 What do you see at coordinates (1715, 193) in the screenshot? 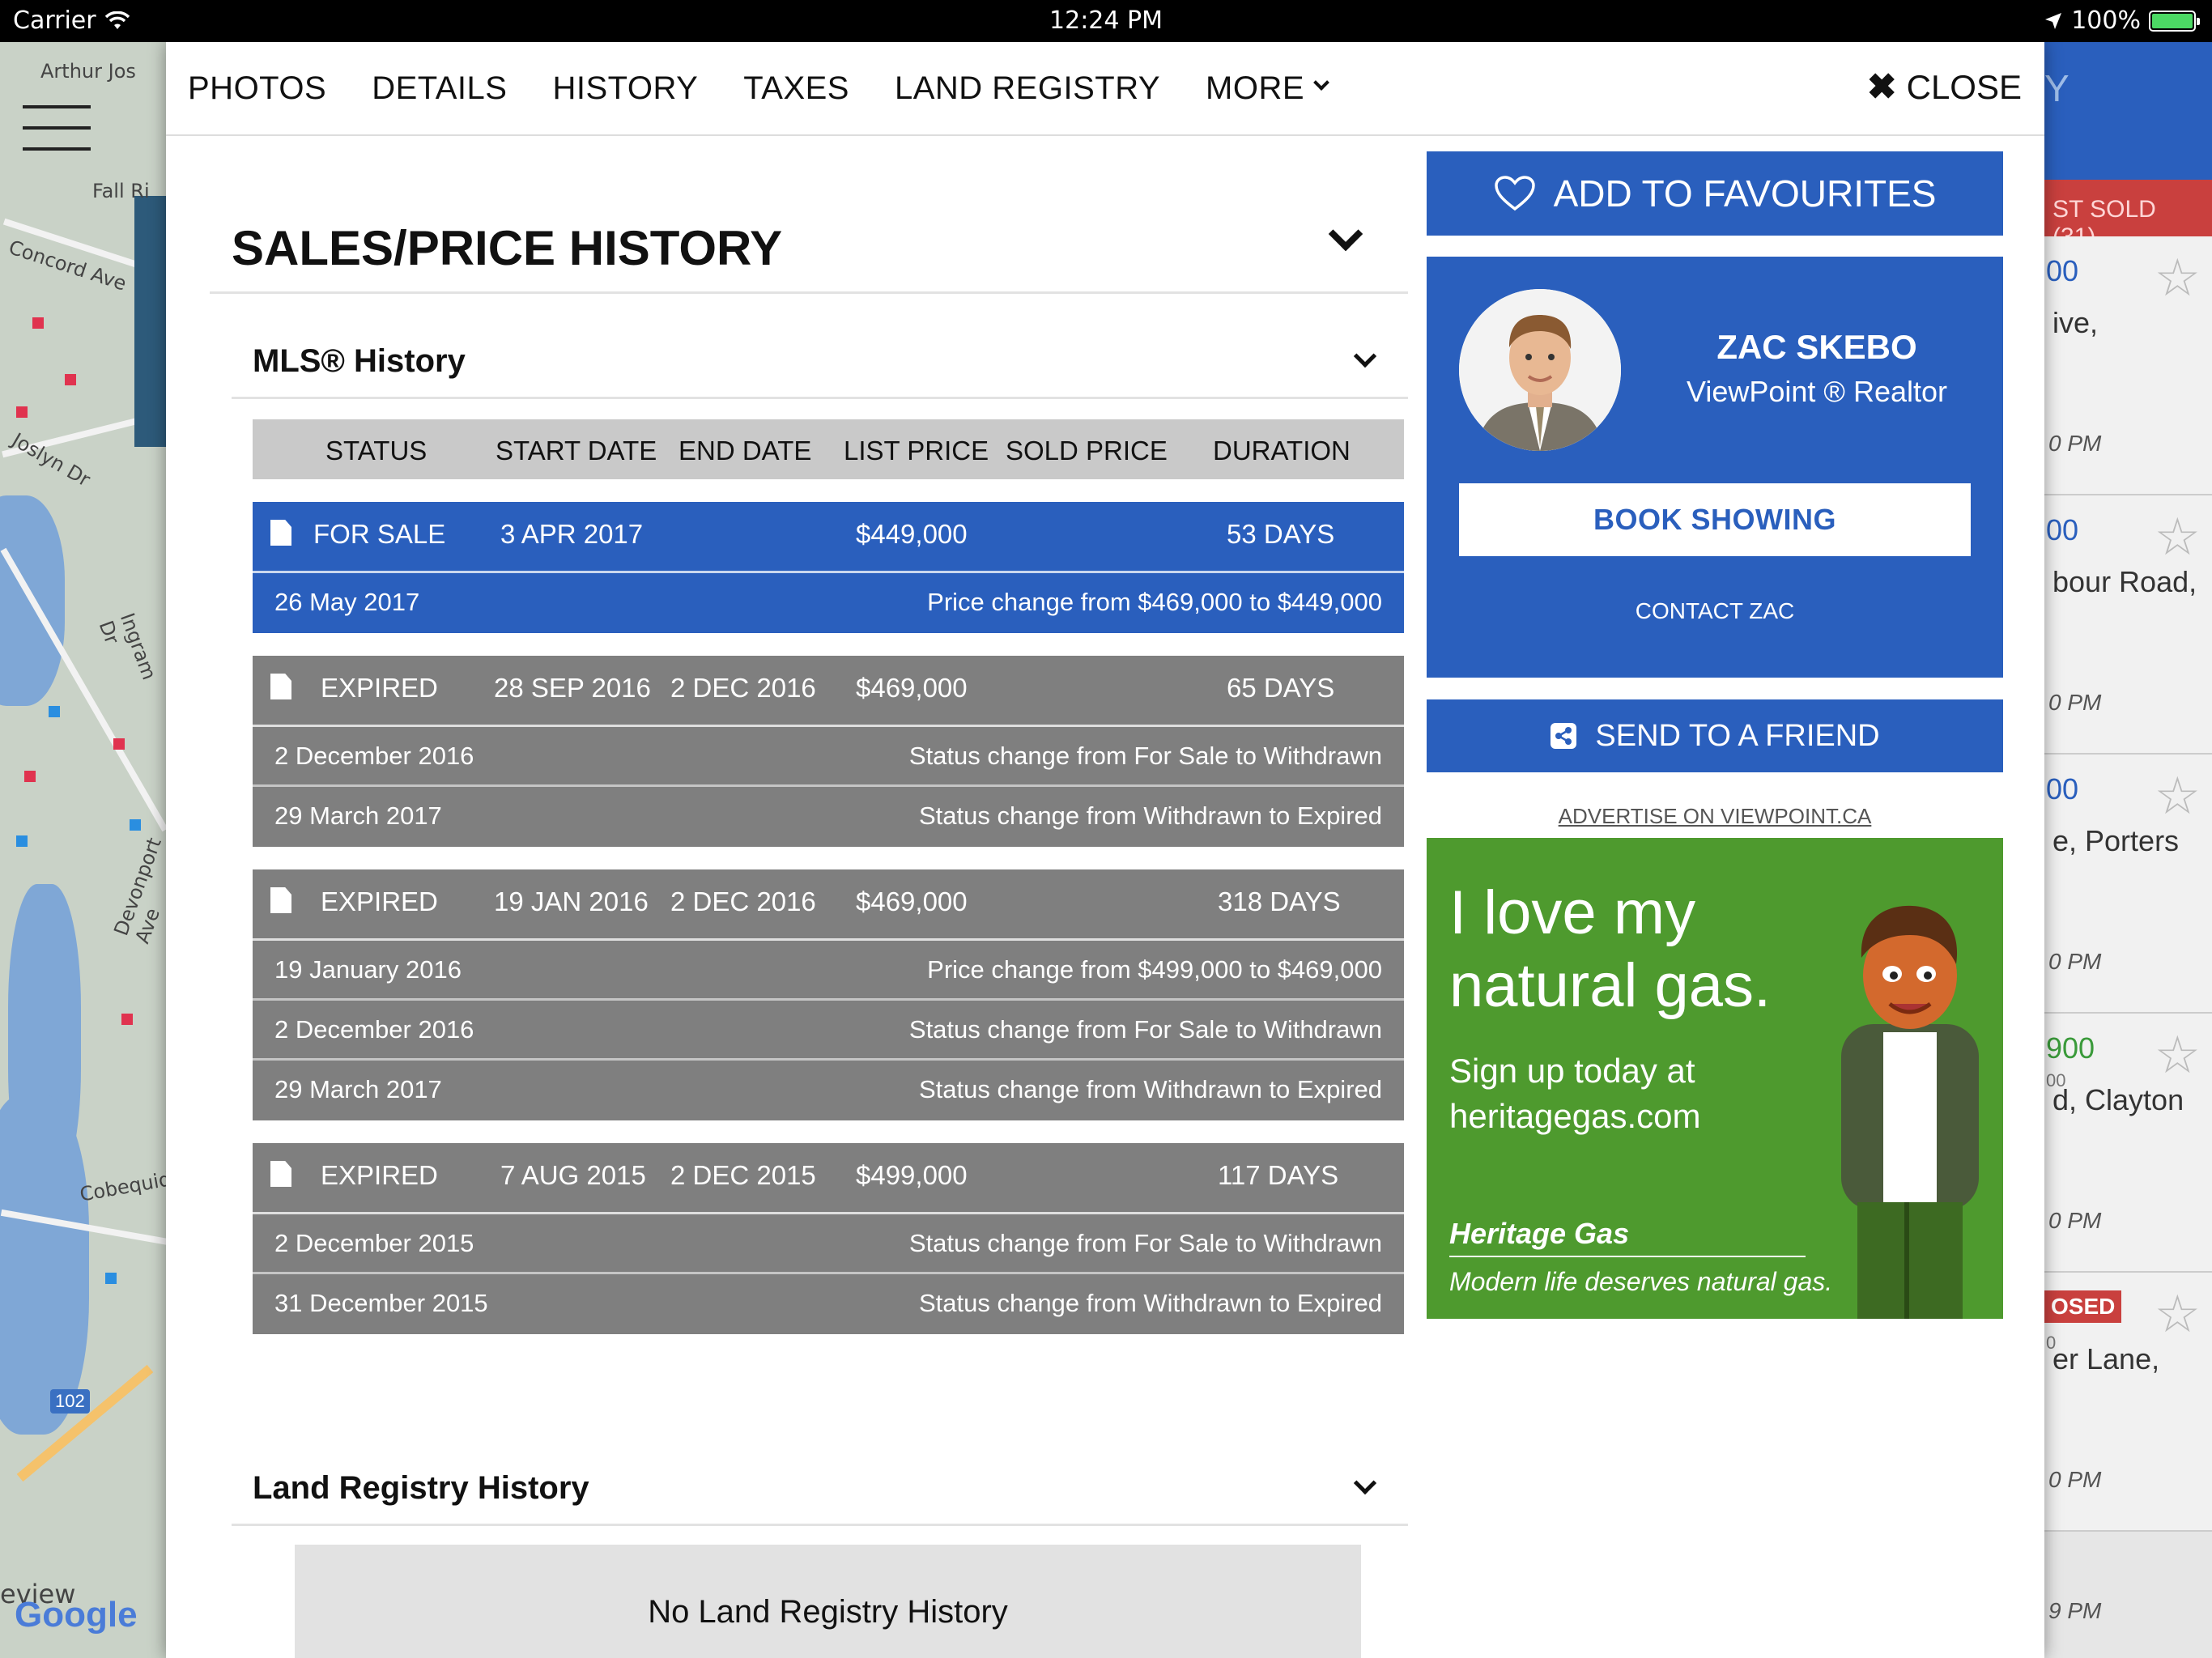
I see `add-to-favourites-button: ADD TO FAVOURITES` at bounding box center [1715, 193].